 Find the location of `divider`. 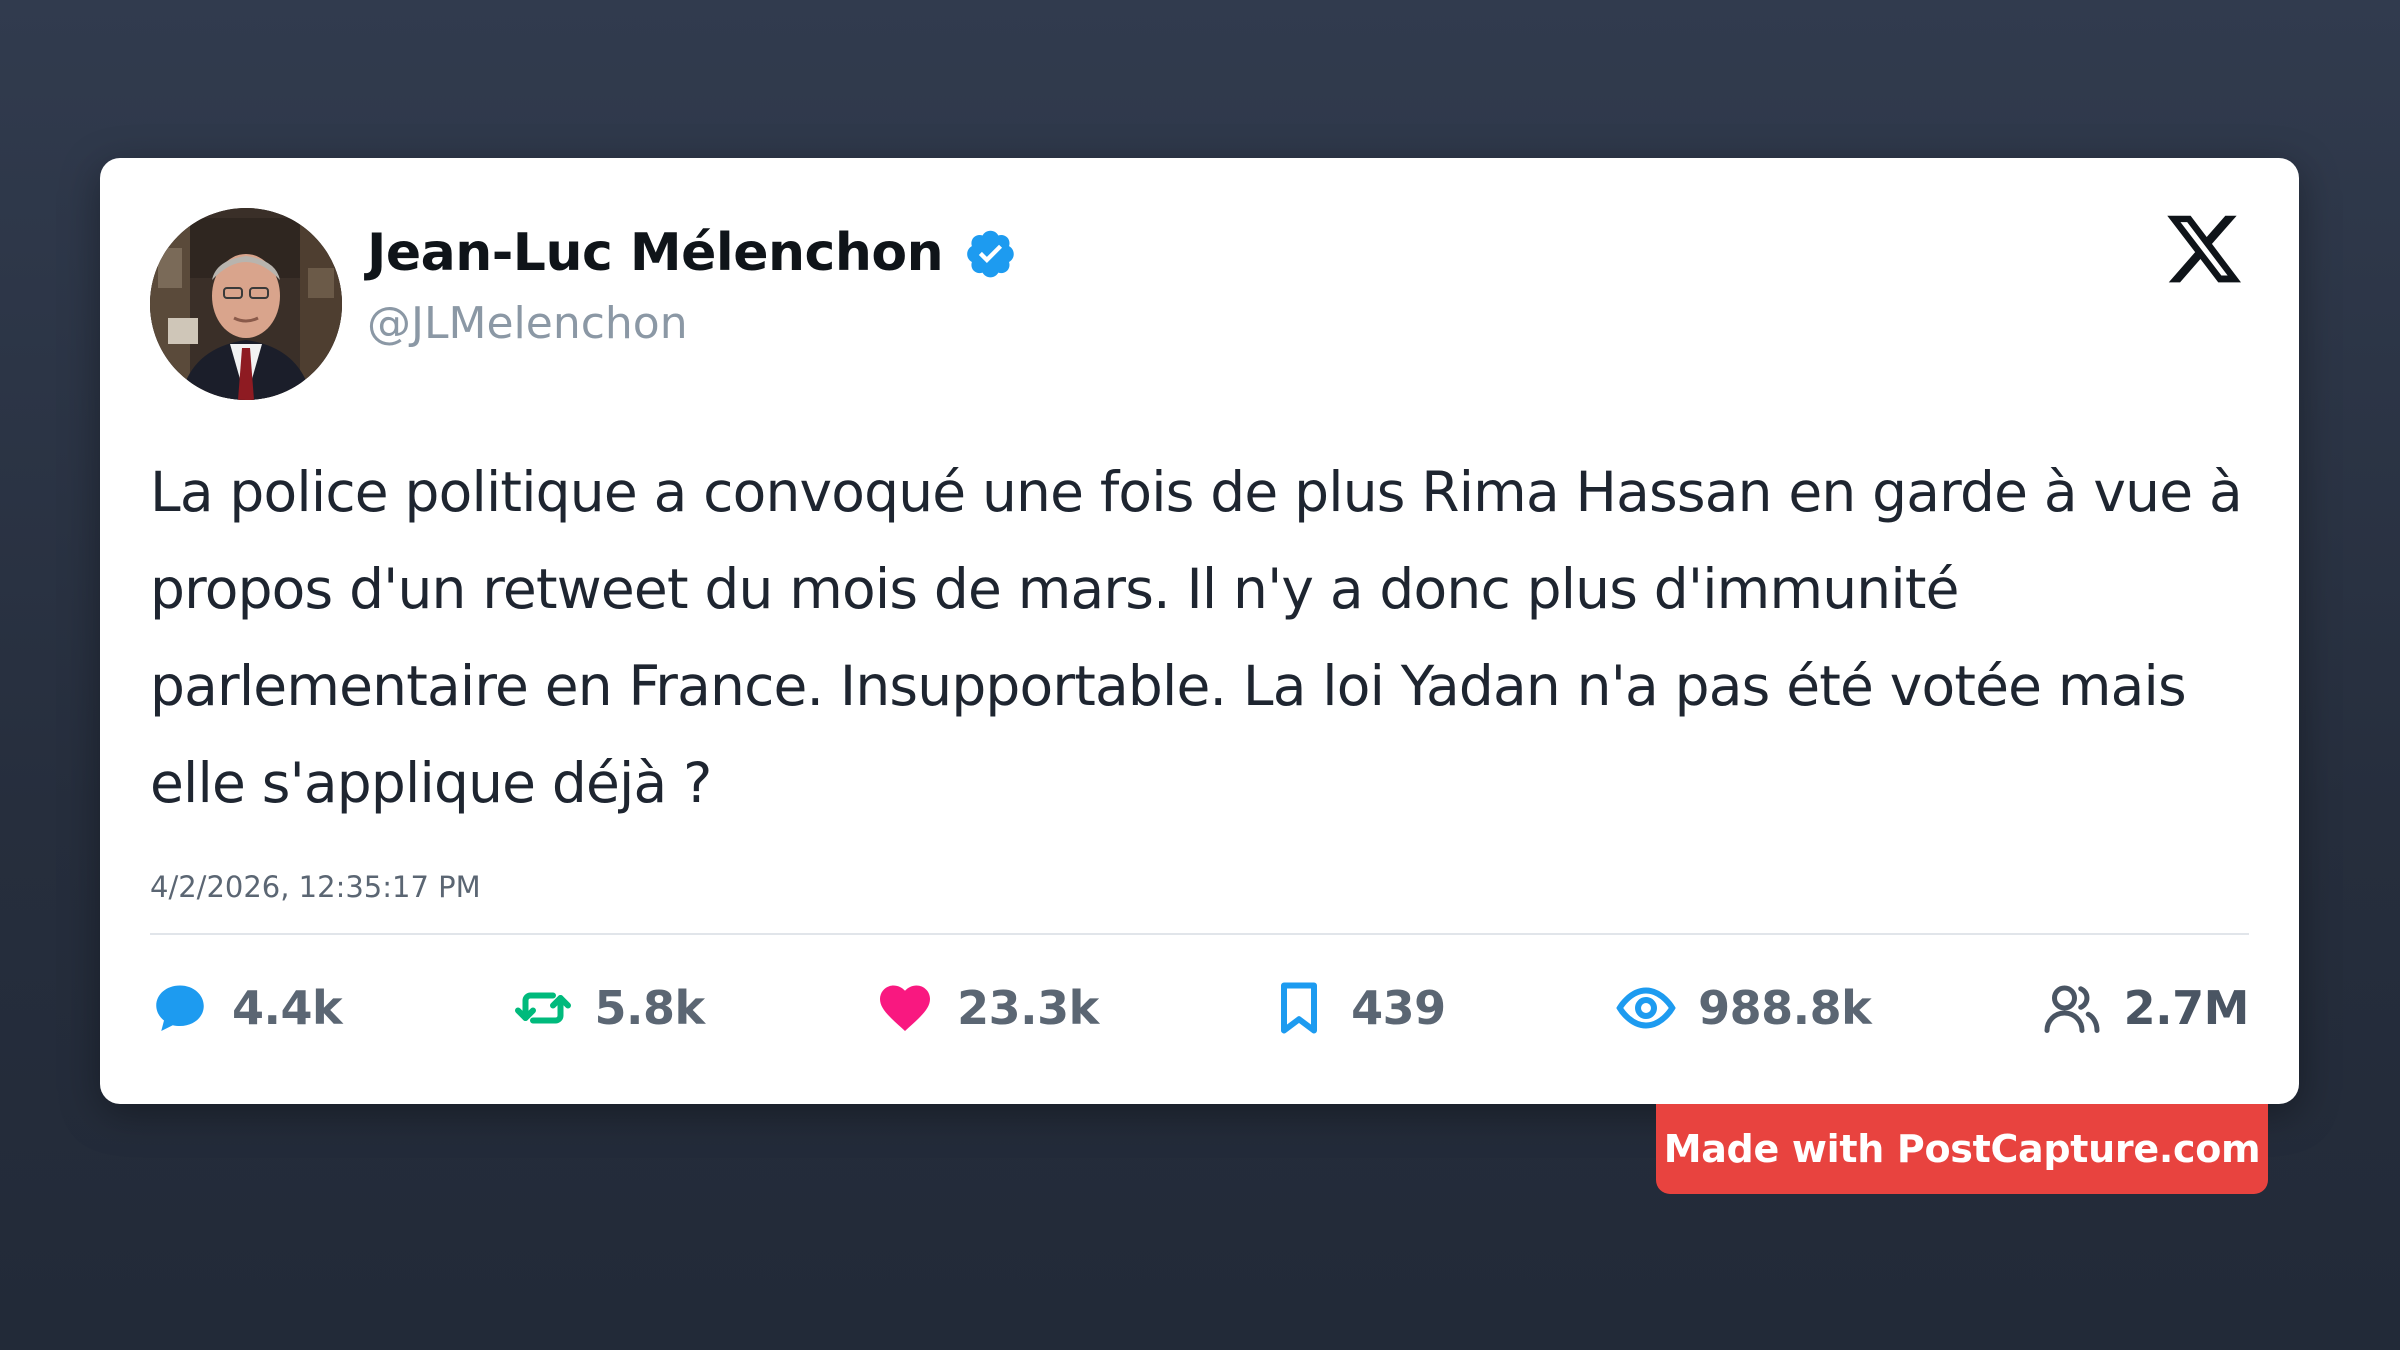

divider is located at coordinates (1199, 934).